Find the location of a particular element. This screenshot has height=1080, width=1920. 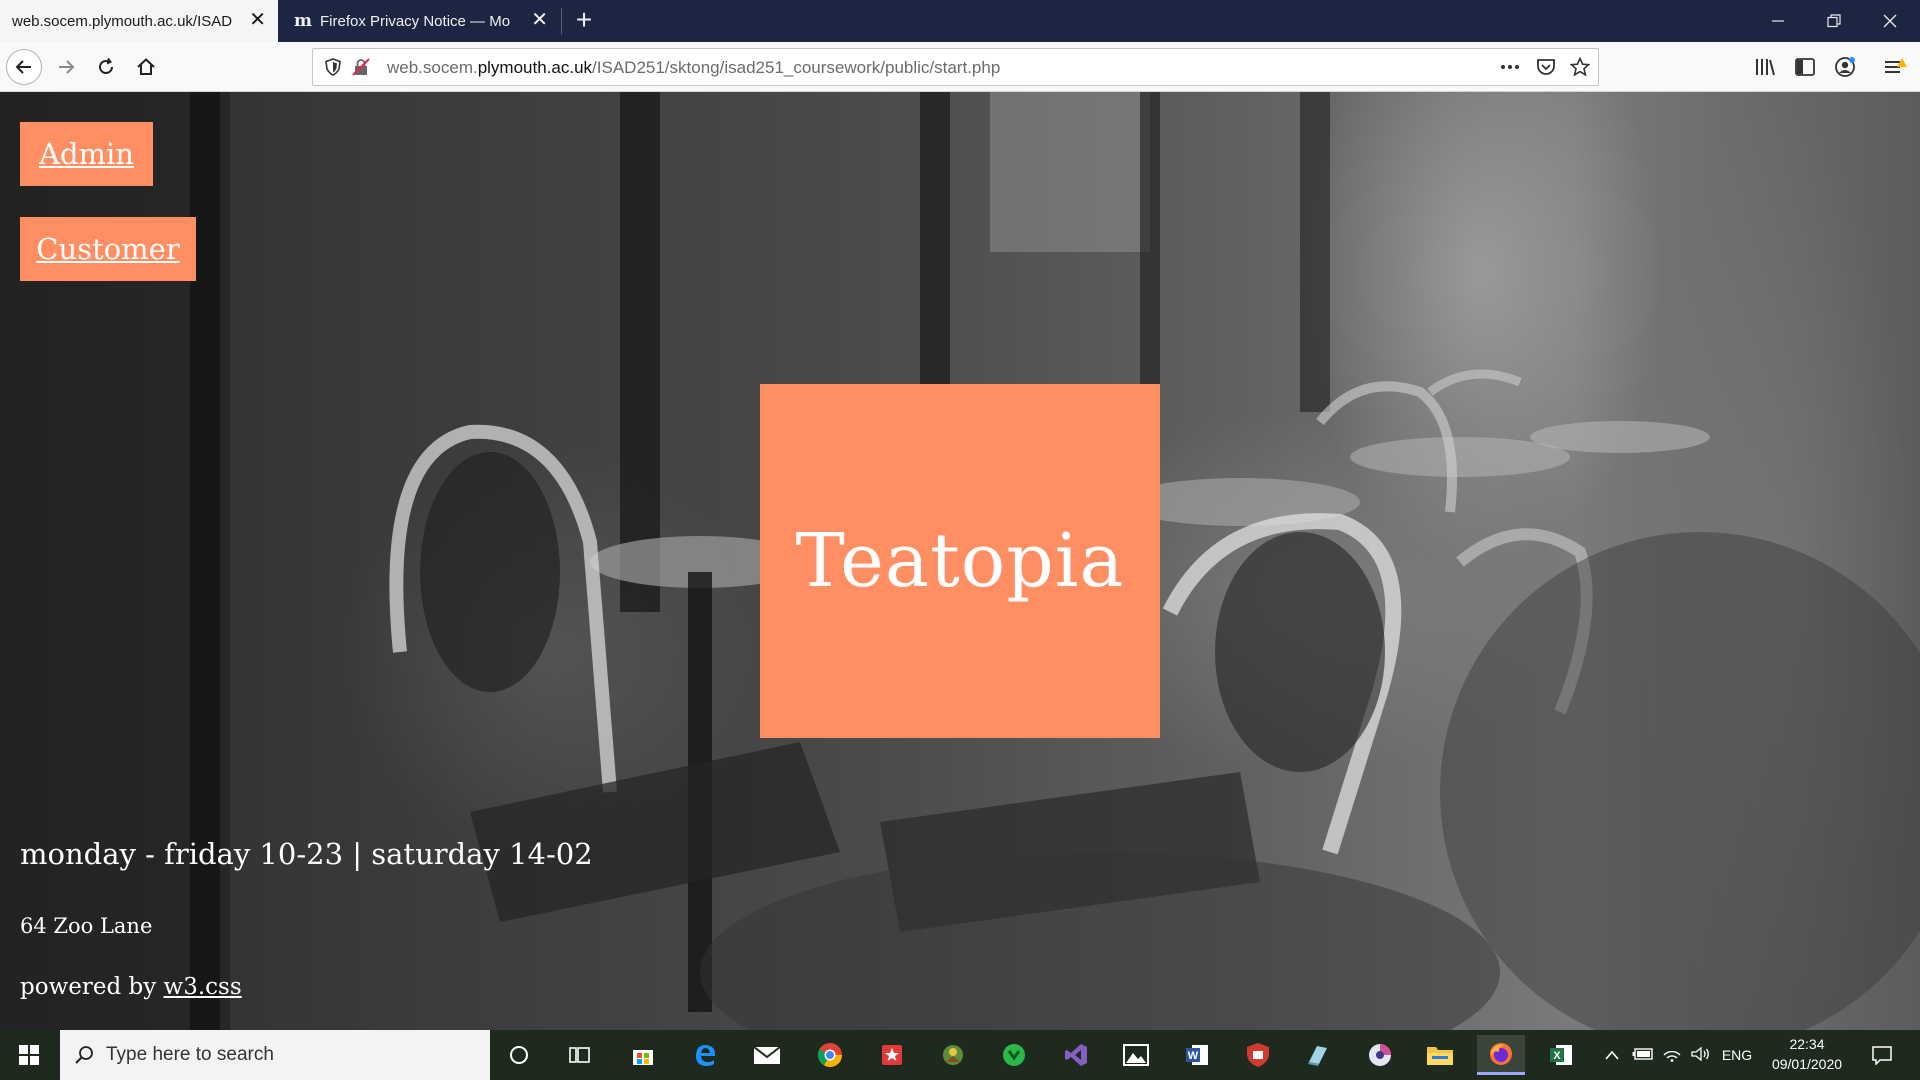

taskbar-red-app is located at coordinates (892, 1055).